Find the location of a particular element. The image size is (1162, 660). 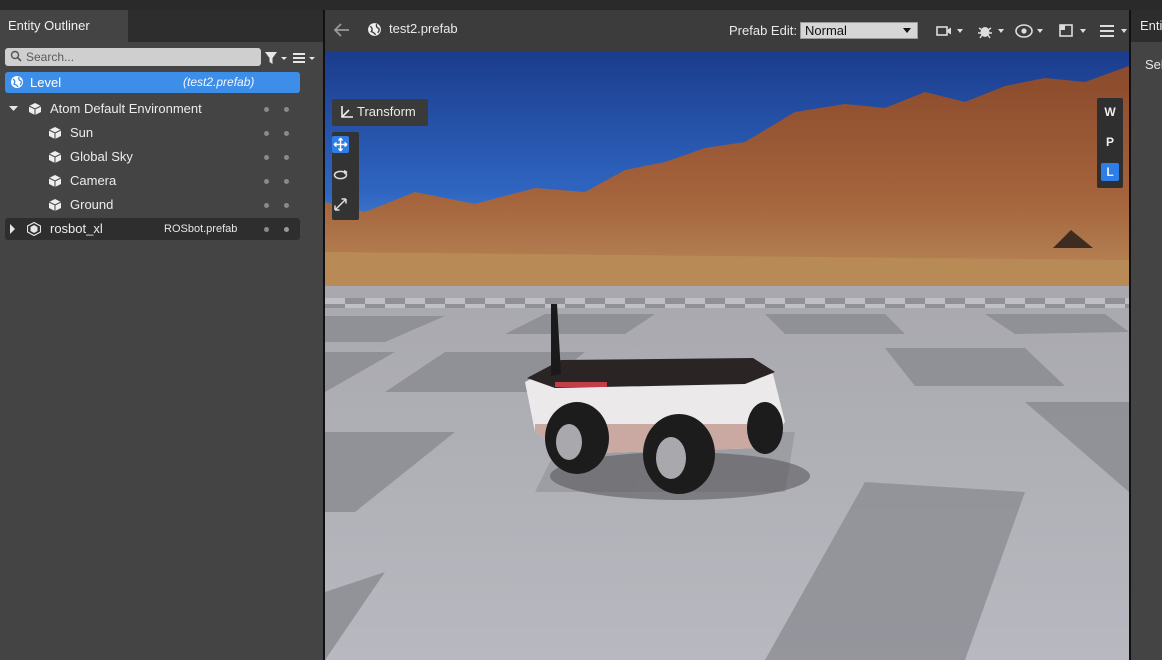

tree-item-rosbot-xl: rosbot_xl ROSbot.prefab is located at coordinates (152, 229).